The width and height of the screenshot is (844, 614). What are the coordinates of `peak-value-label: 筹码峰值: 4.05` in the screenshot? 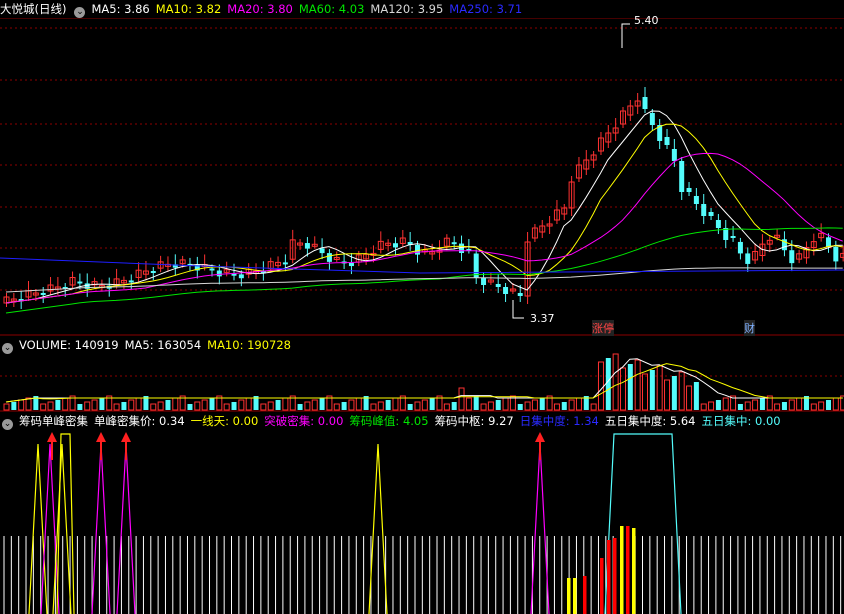 It's located at (389, 421).